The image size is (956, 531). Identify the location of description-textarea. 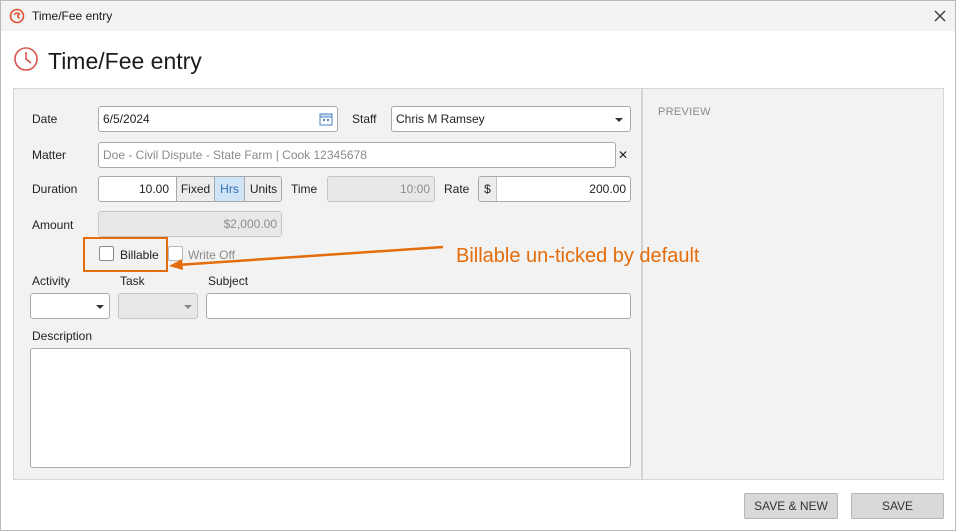
(330, 408).